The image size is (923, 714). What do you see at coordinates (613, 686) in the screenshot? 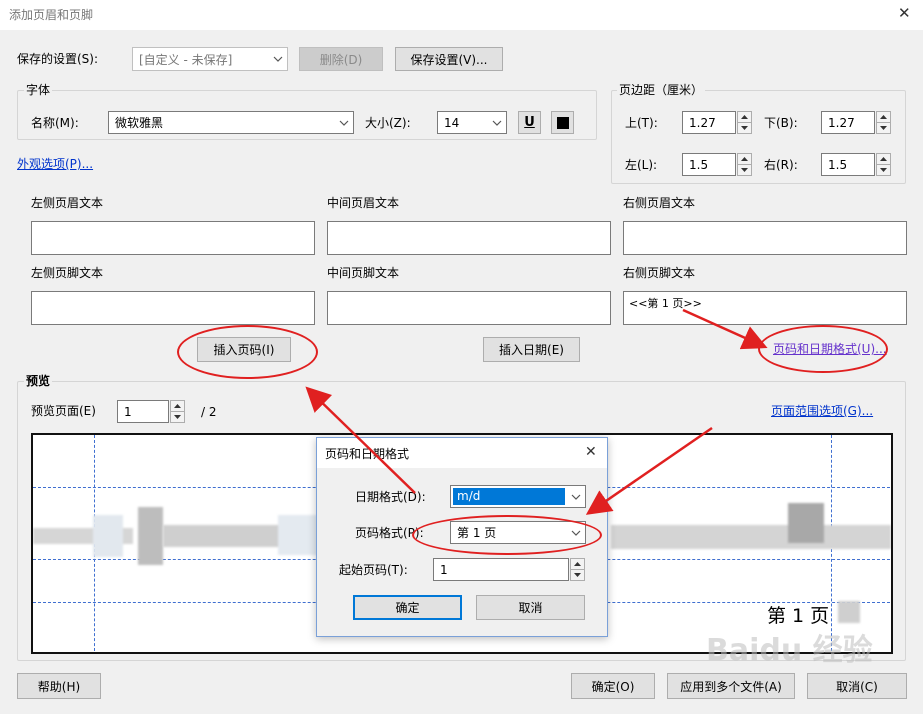
I see `ok-button: 确定(O)` at bounding box center [613, 686].